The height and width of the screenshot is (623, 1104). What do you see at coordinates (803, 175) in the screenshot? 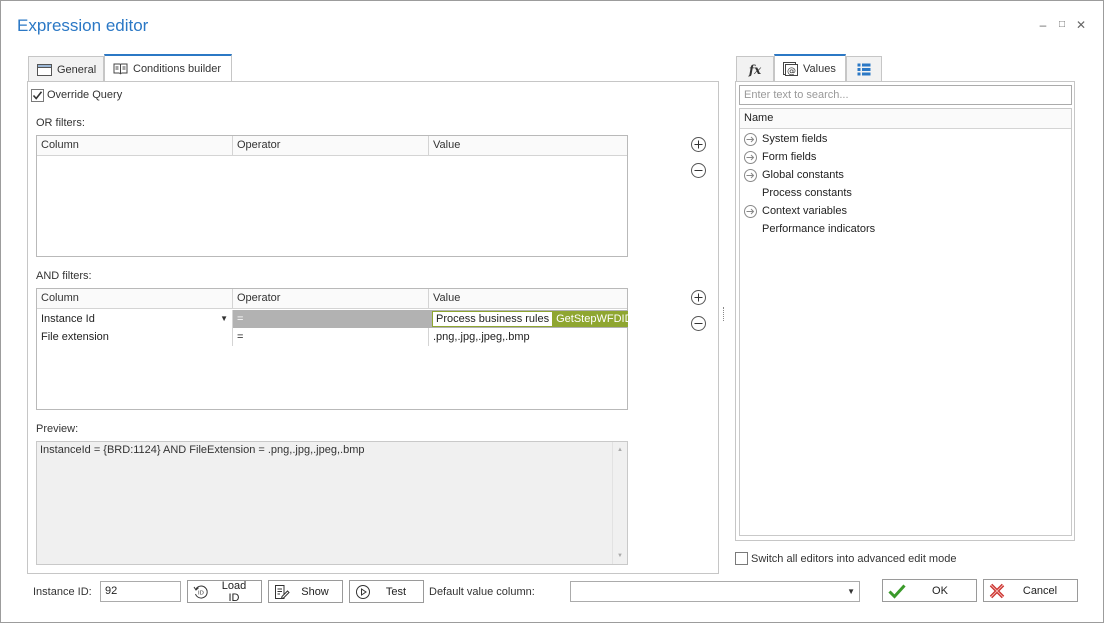
I see `tree-item-label: Global constants` at bounding box center [803, 175].